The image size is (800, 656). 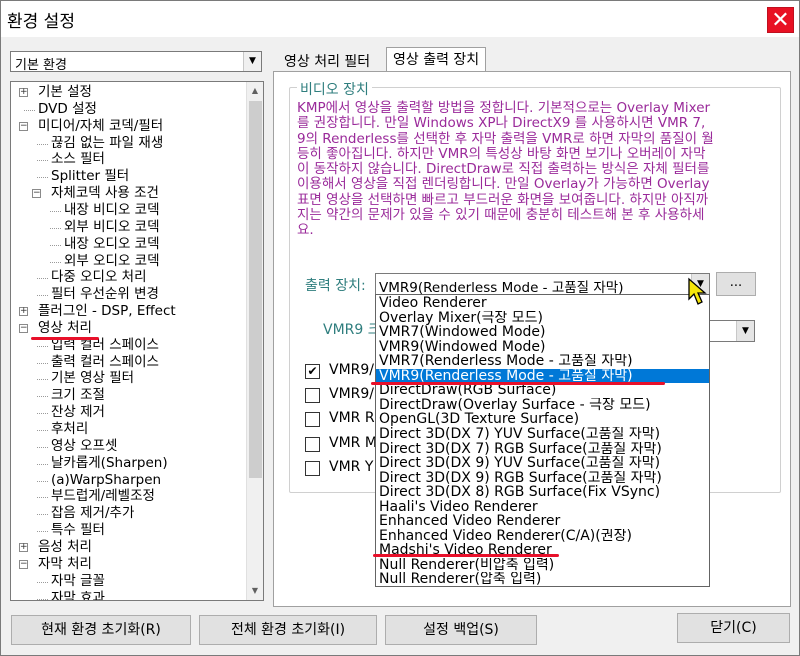 I want to click on dropdown-option: Direct 3D(DX 7) YUV Surface(고품질 자막), so click(x=542, y=434).